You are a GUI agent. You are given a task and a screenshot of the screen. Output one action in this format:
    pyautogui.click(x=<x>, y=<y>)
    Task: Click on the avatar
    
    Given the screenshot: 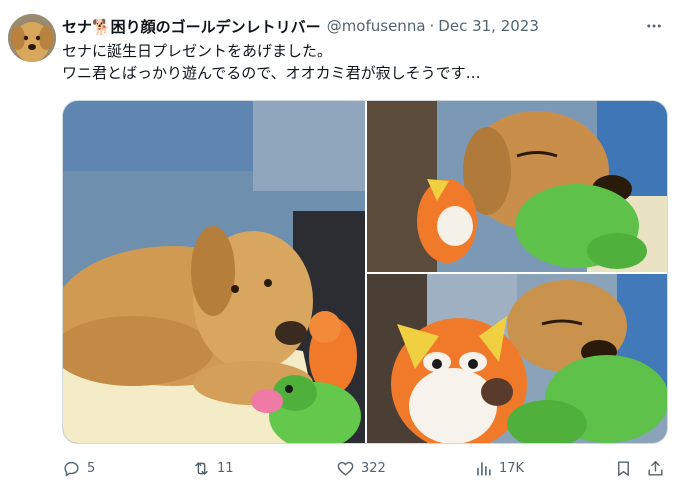 What is the action you would take?
    pyautogui.click(x=32, y=38)
    